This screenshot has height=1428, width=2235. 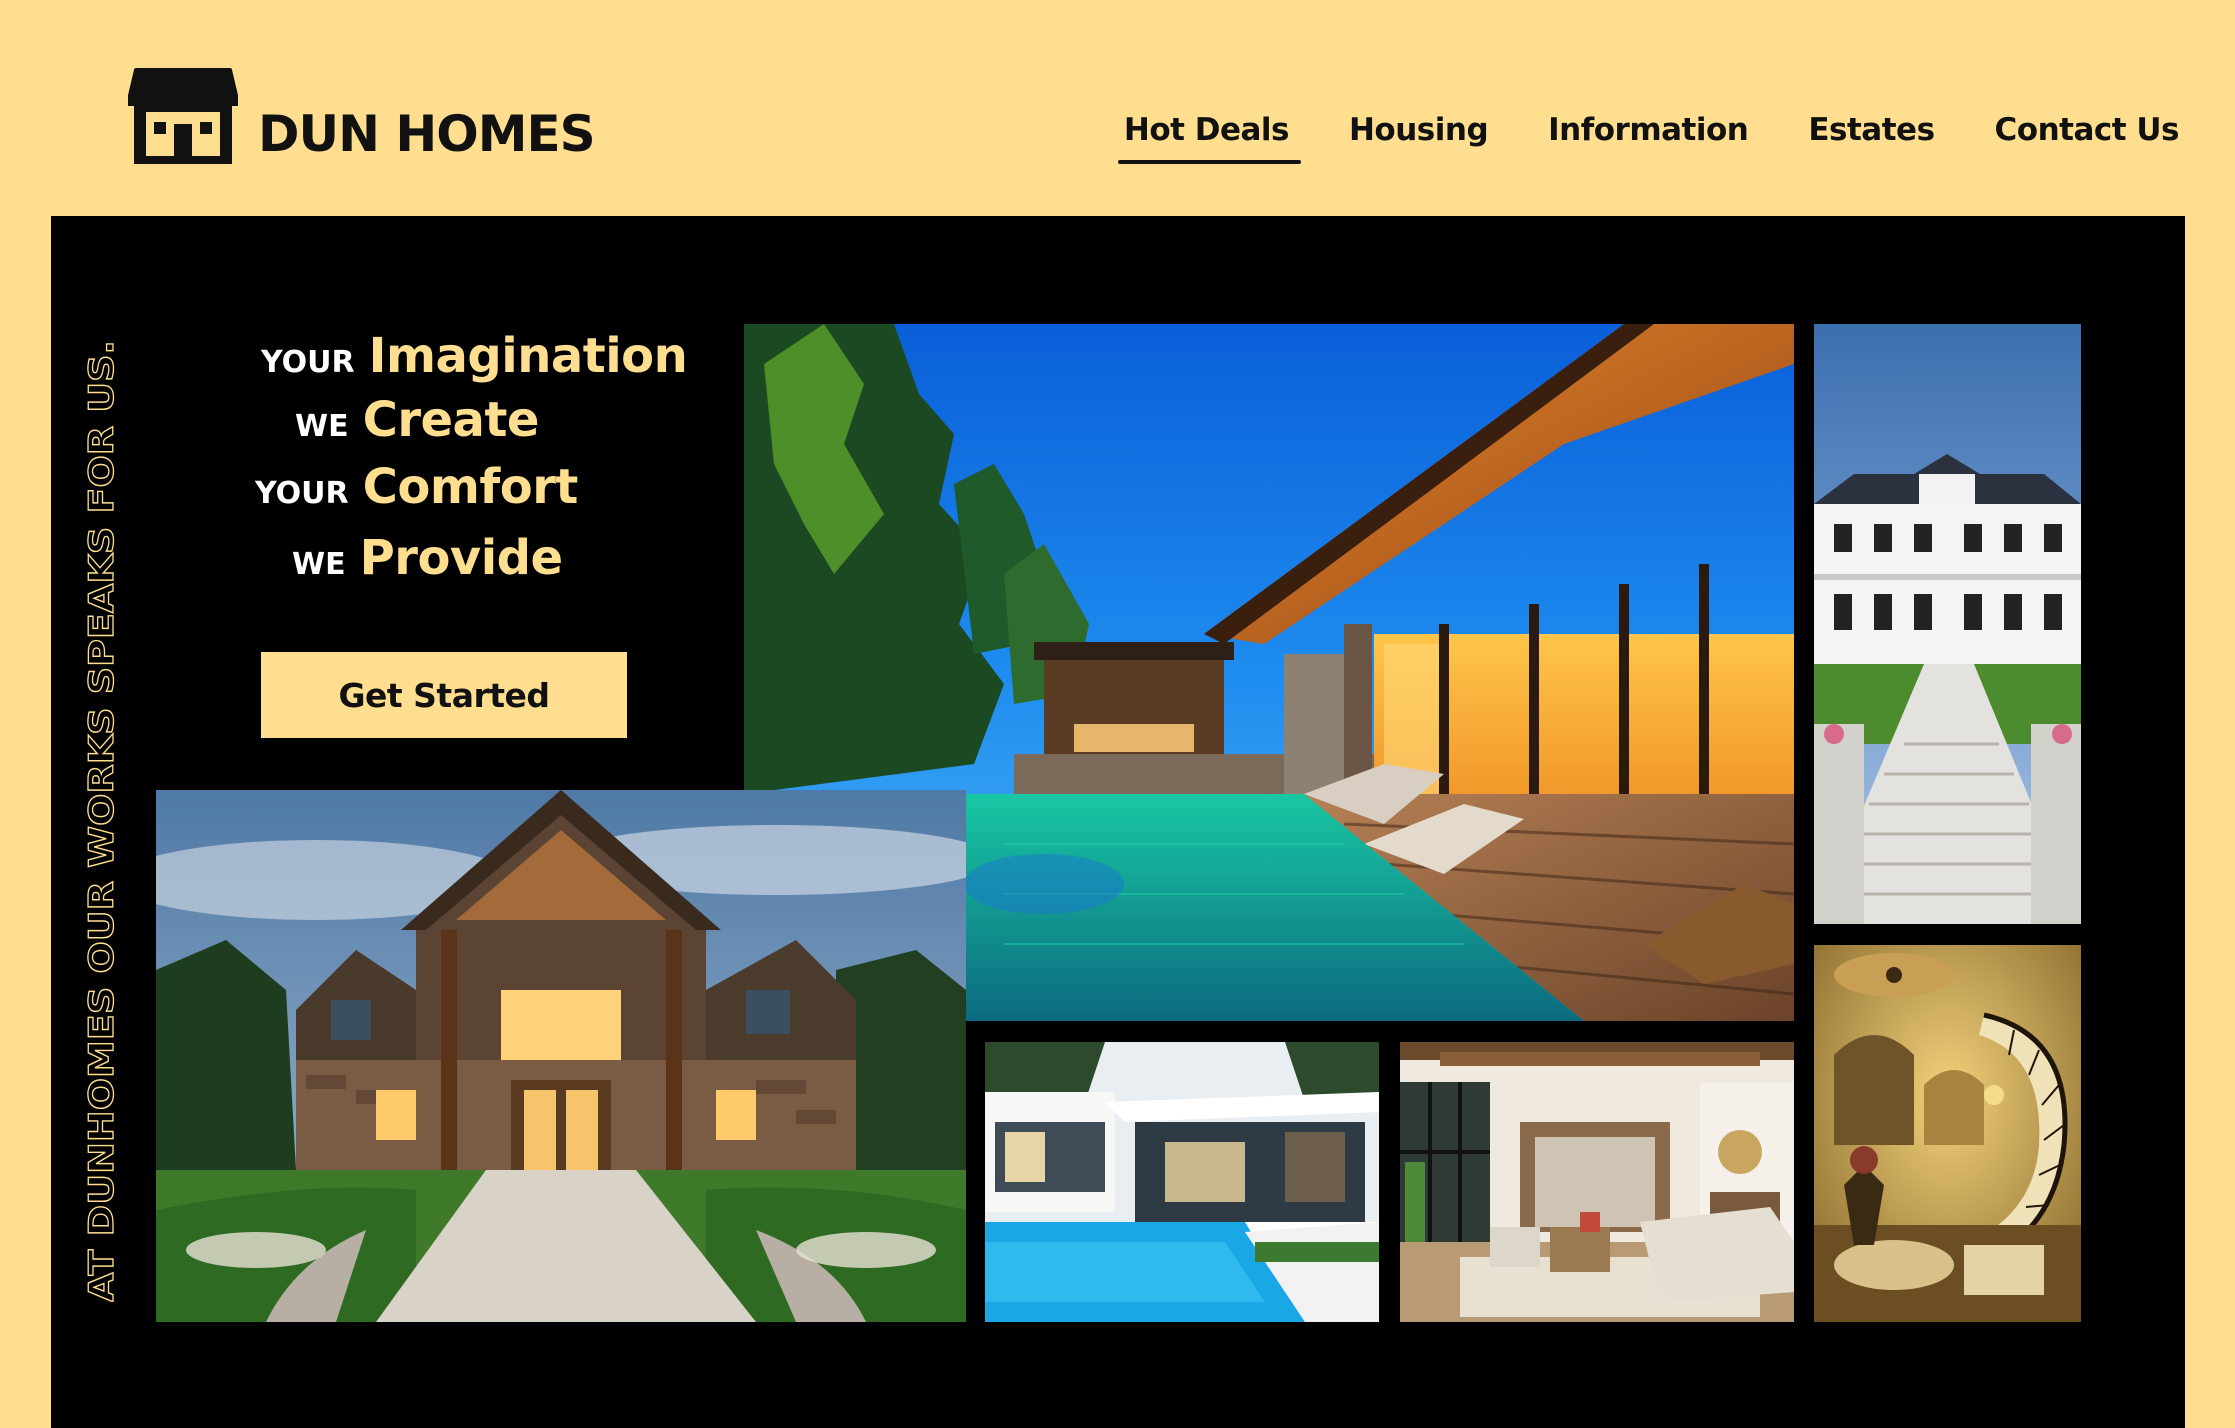 I want to click on headline-small-2: WE, so click(x=322, y=426).